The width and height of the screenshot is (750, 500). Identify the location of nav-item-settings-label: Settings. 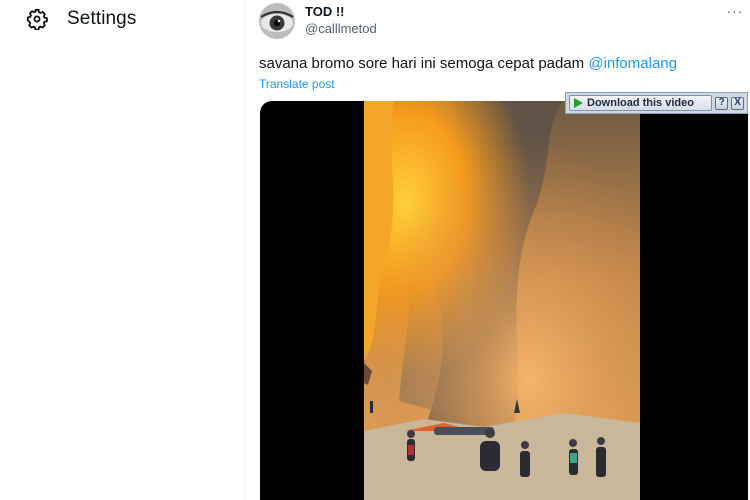
(102, 18).